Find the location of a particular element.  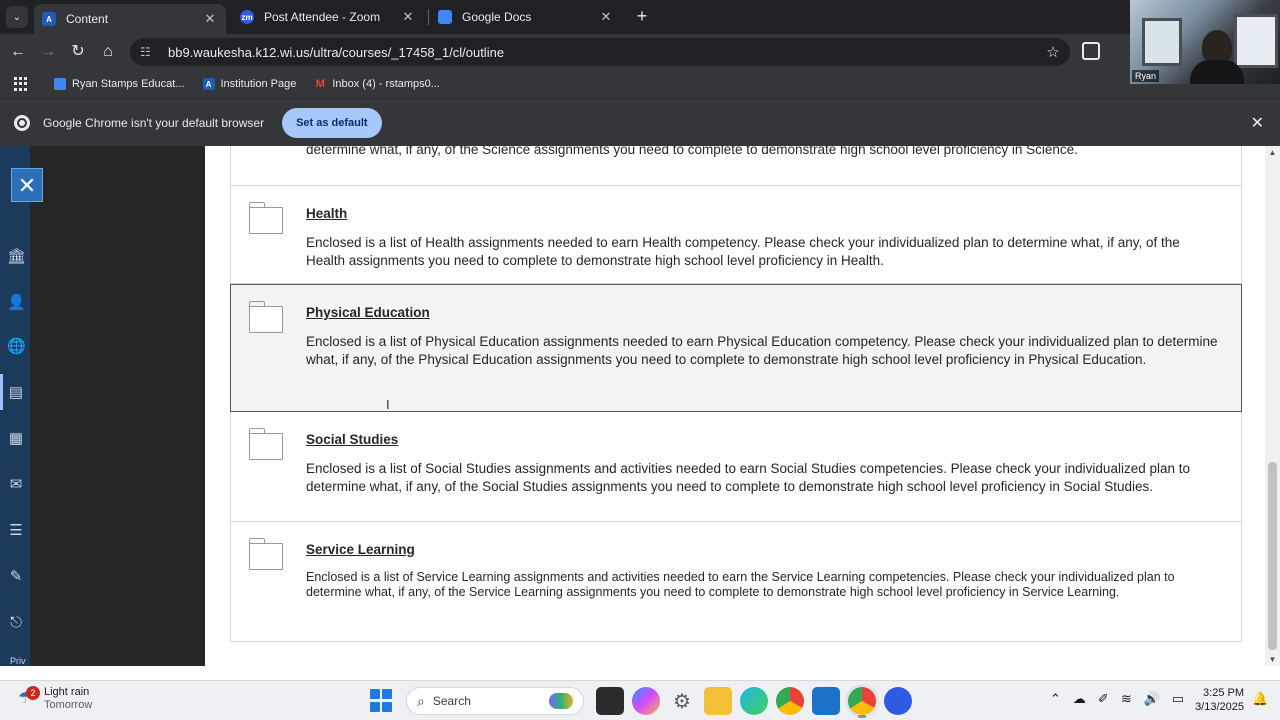

home-icon: ⌂ is located at coordinates (108, 52).